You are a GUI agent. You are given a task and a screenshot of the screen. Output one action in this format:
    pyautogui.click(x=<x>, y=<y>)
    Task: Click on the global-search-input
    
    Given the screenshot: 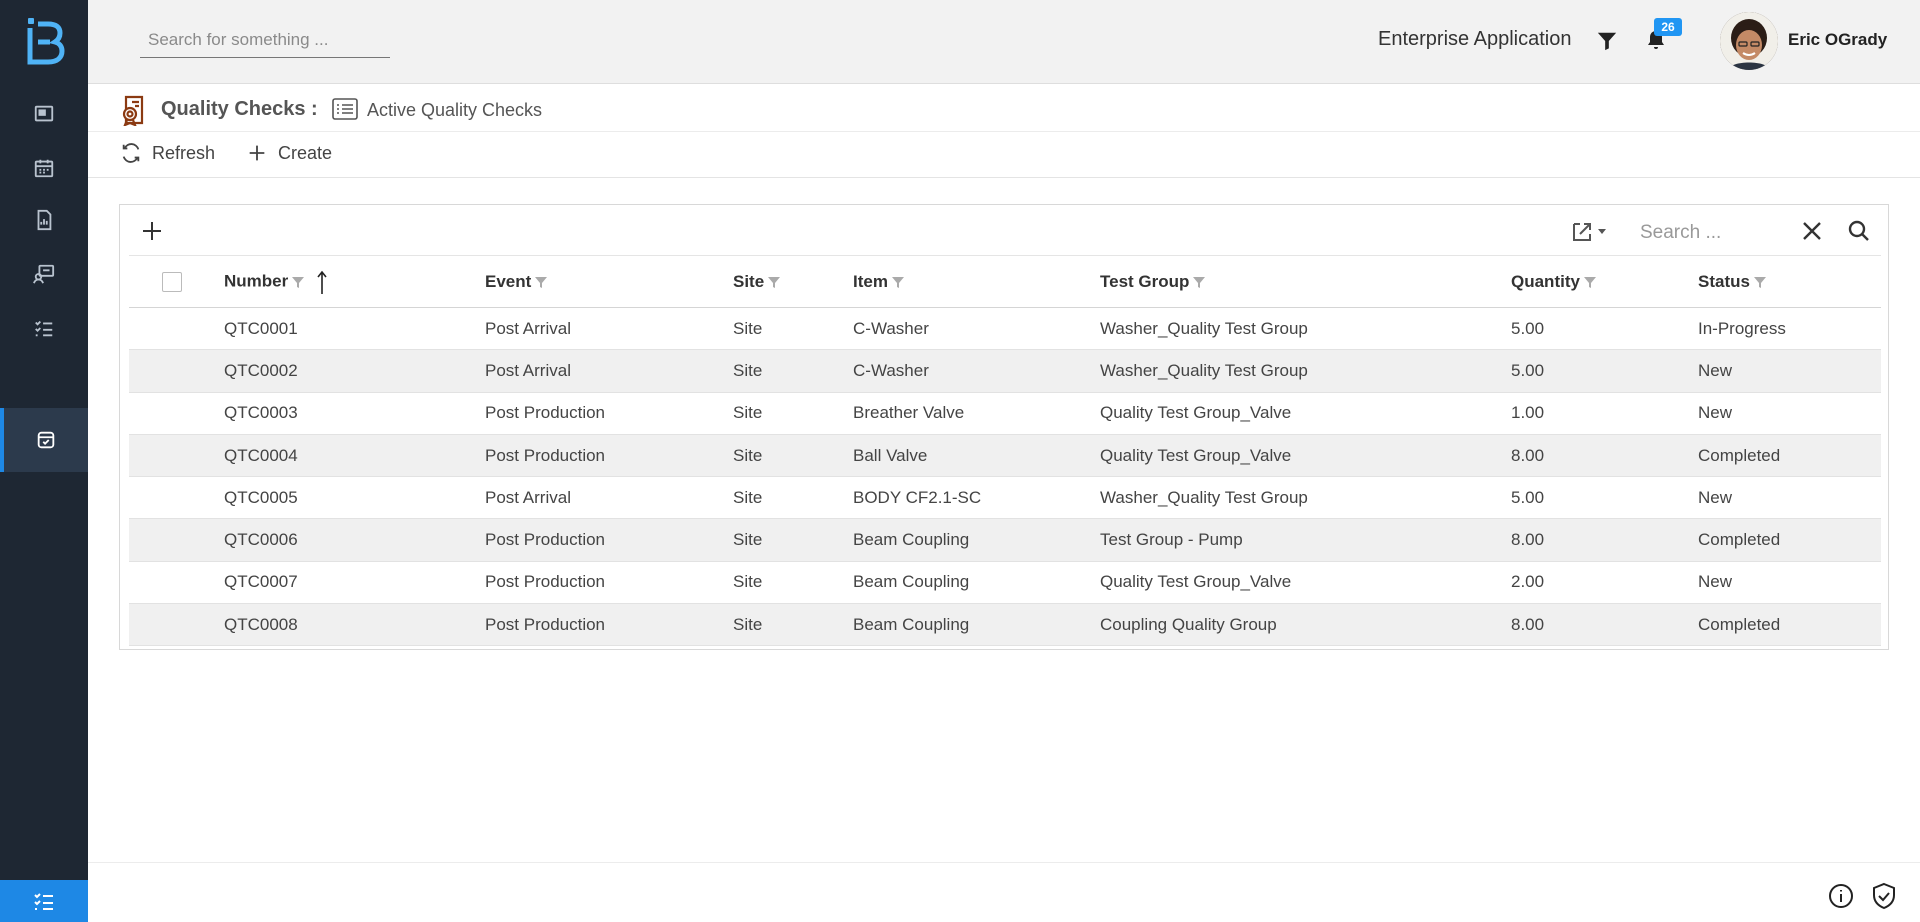 What is the action you would take?
    pyautogui.click(x=265, y=40)
    